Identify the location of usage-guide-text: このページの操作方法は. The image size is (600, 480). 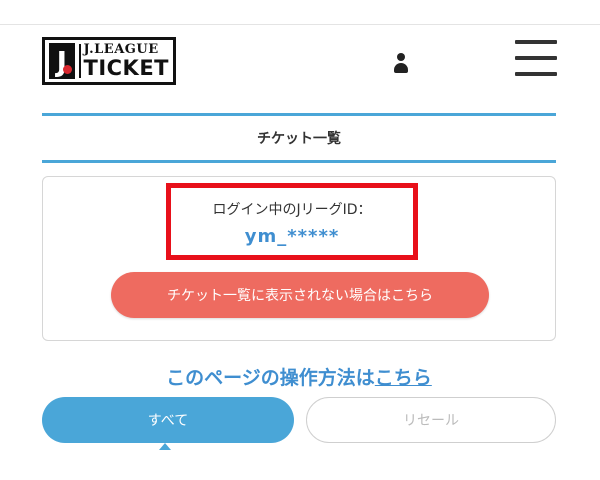
(270, 378).